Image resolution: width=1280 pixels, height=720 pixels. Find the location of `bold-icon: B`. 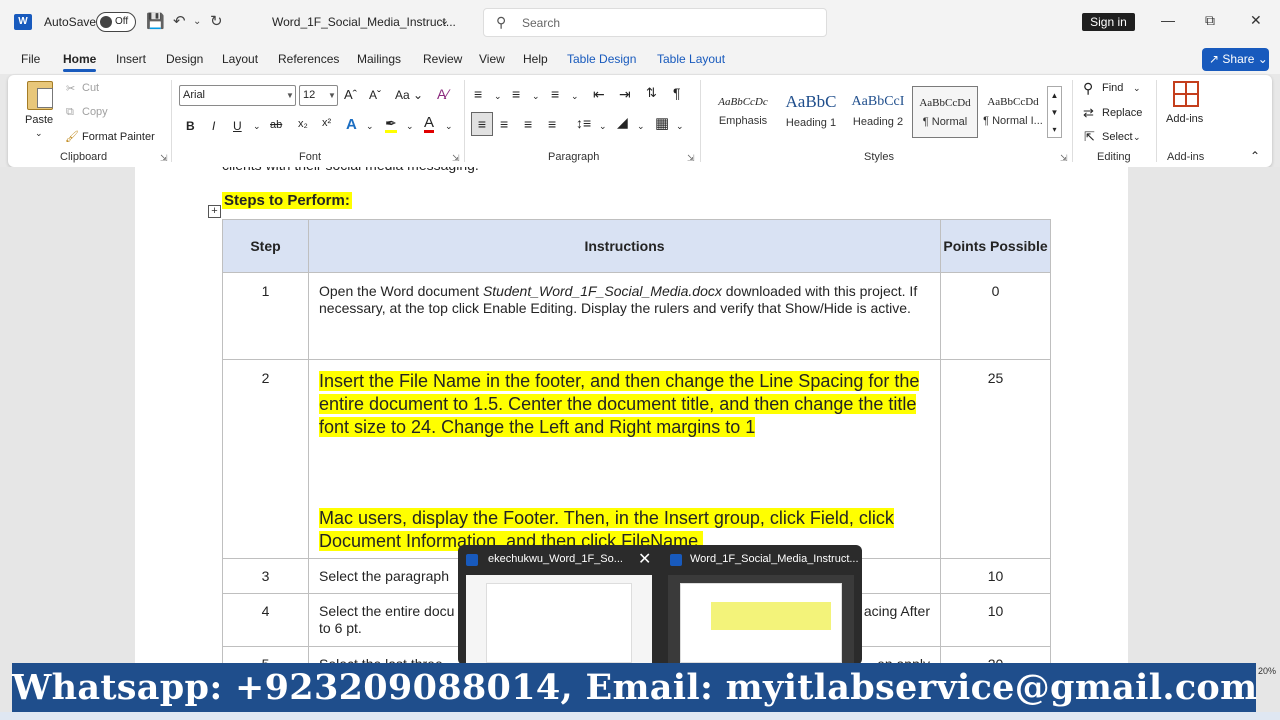

bold-icon: B is located at coordinates (190, 126).